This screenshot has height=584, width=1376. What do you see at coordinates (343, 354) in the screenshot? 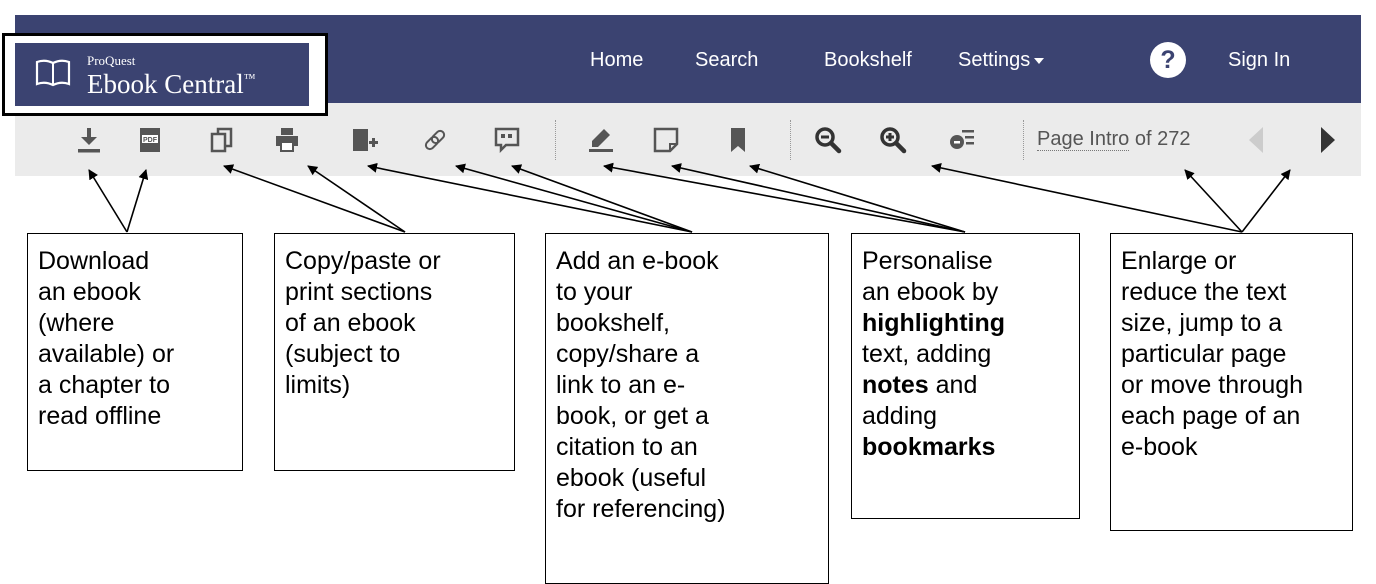
I see `callout-line: (subject to` at bounding box center [343, 354].